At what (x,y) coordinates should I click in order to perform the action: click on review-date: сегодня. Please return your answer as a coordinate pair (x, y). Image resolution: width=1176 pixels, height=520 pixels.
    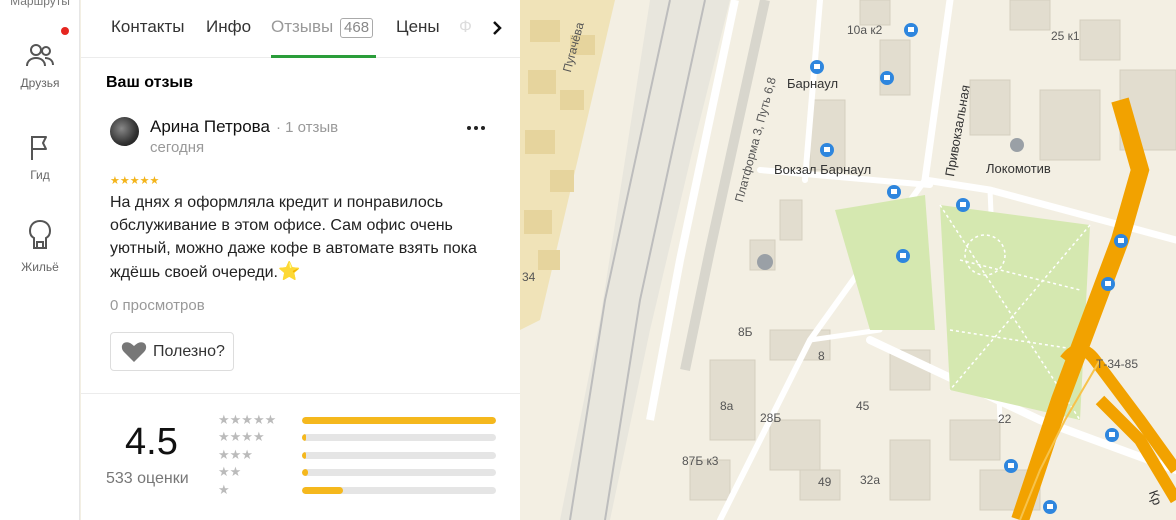
    Looking at the image, I should click on (177, 147).